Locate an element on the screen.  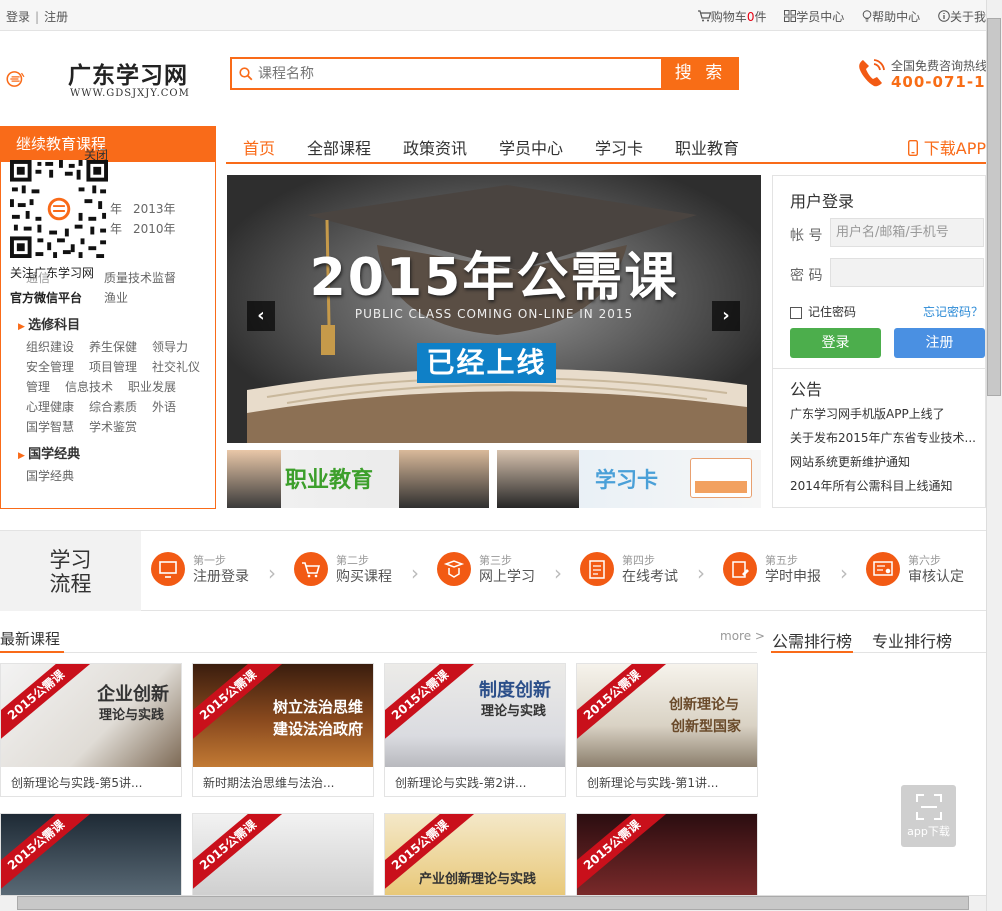
wechat-qr-code is located at coordinates (59, 209).